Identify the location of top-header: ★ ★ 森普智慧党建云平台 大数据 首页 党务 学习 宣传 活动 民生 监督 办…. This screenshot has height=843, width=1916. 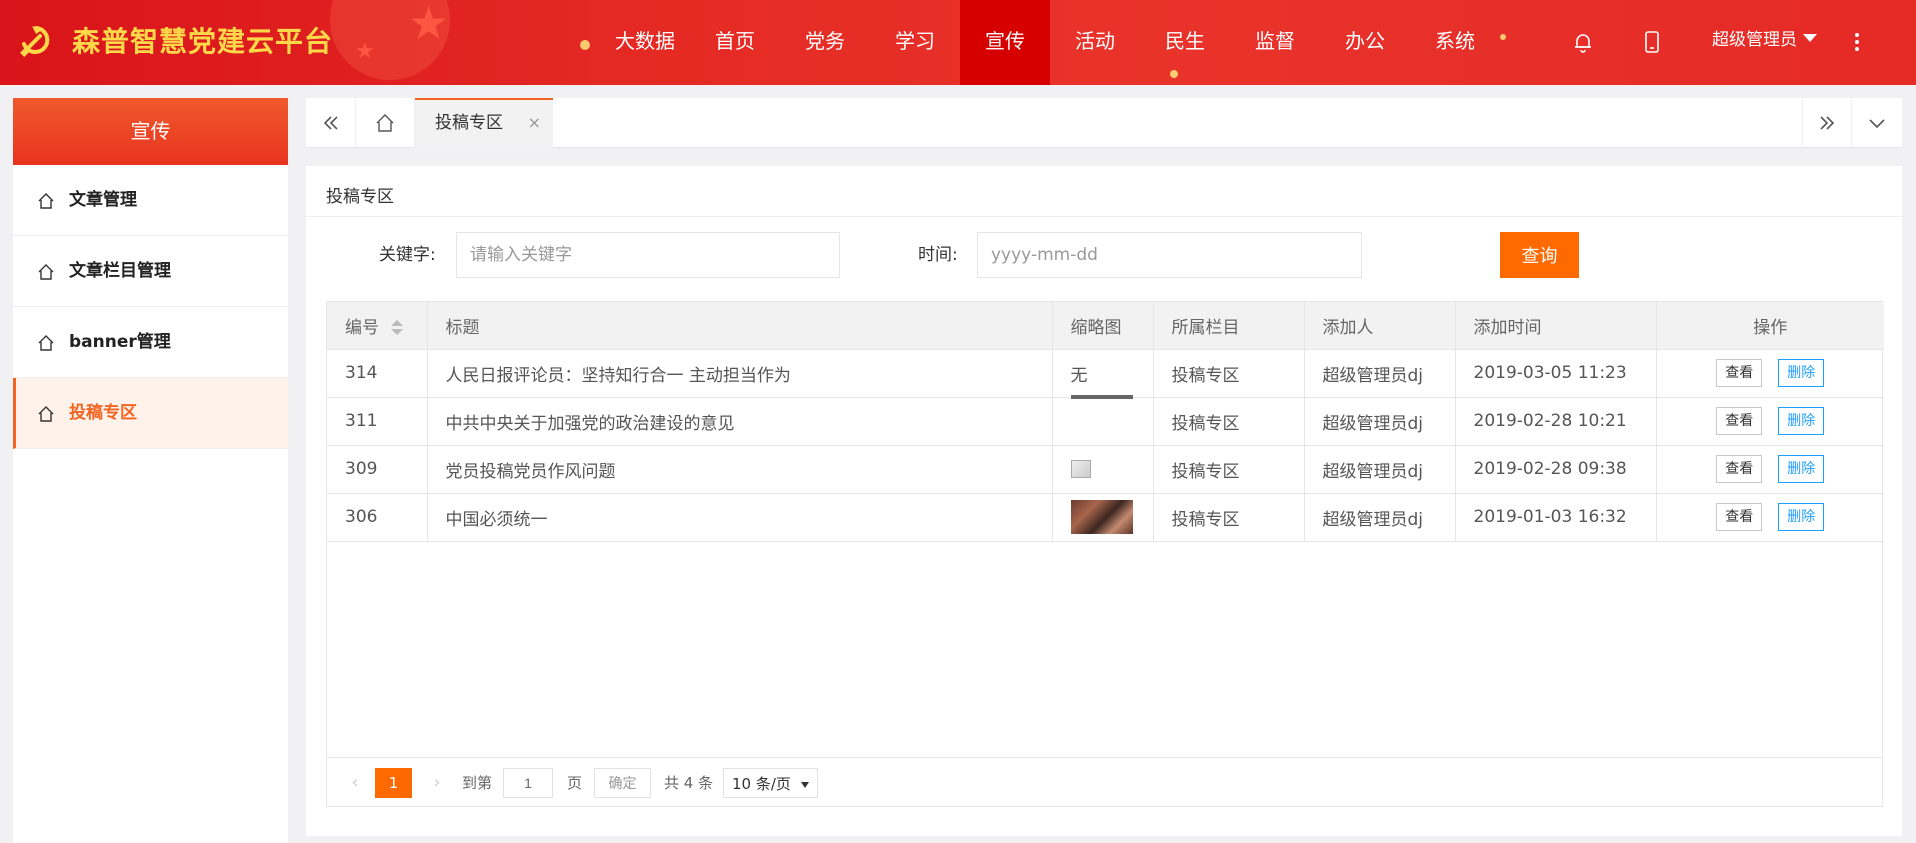
(958, 42).